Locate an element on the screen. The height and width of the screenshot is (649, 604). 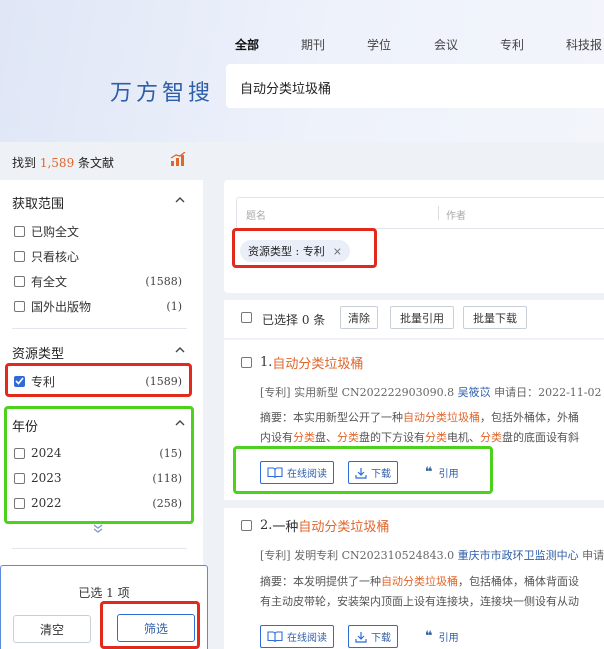
clear-button: 清空 is located at coordinates (52, 629).